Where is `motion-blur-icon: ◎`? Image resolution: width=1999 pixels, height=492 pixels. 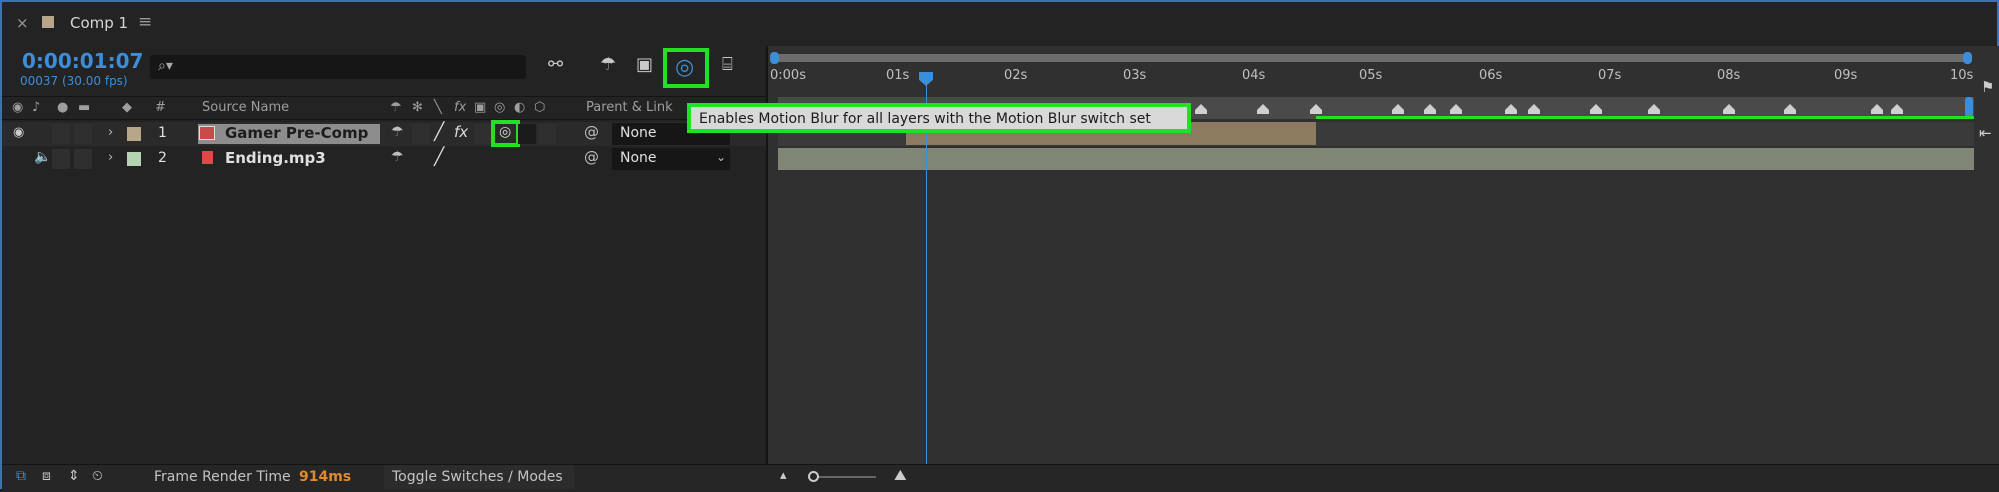 motion-blur-icon: ◎ is located at coordinates (685, 67).